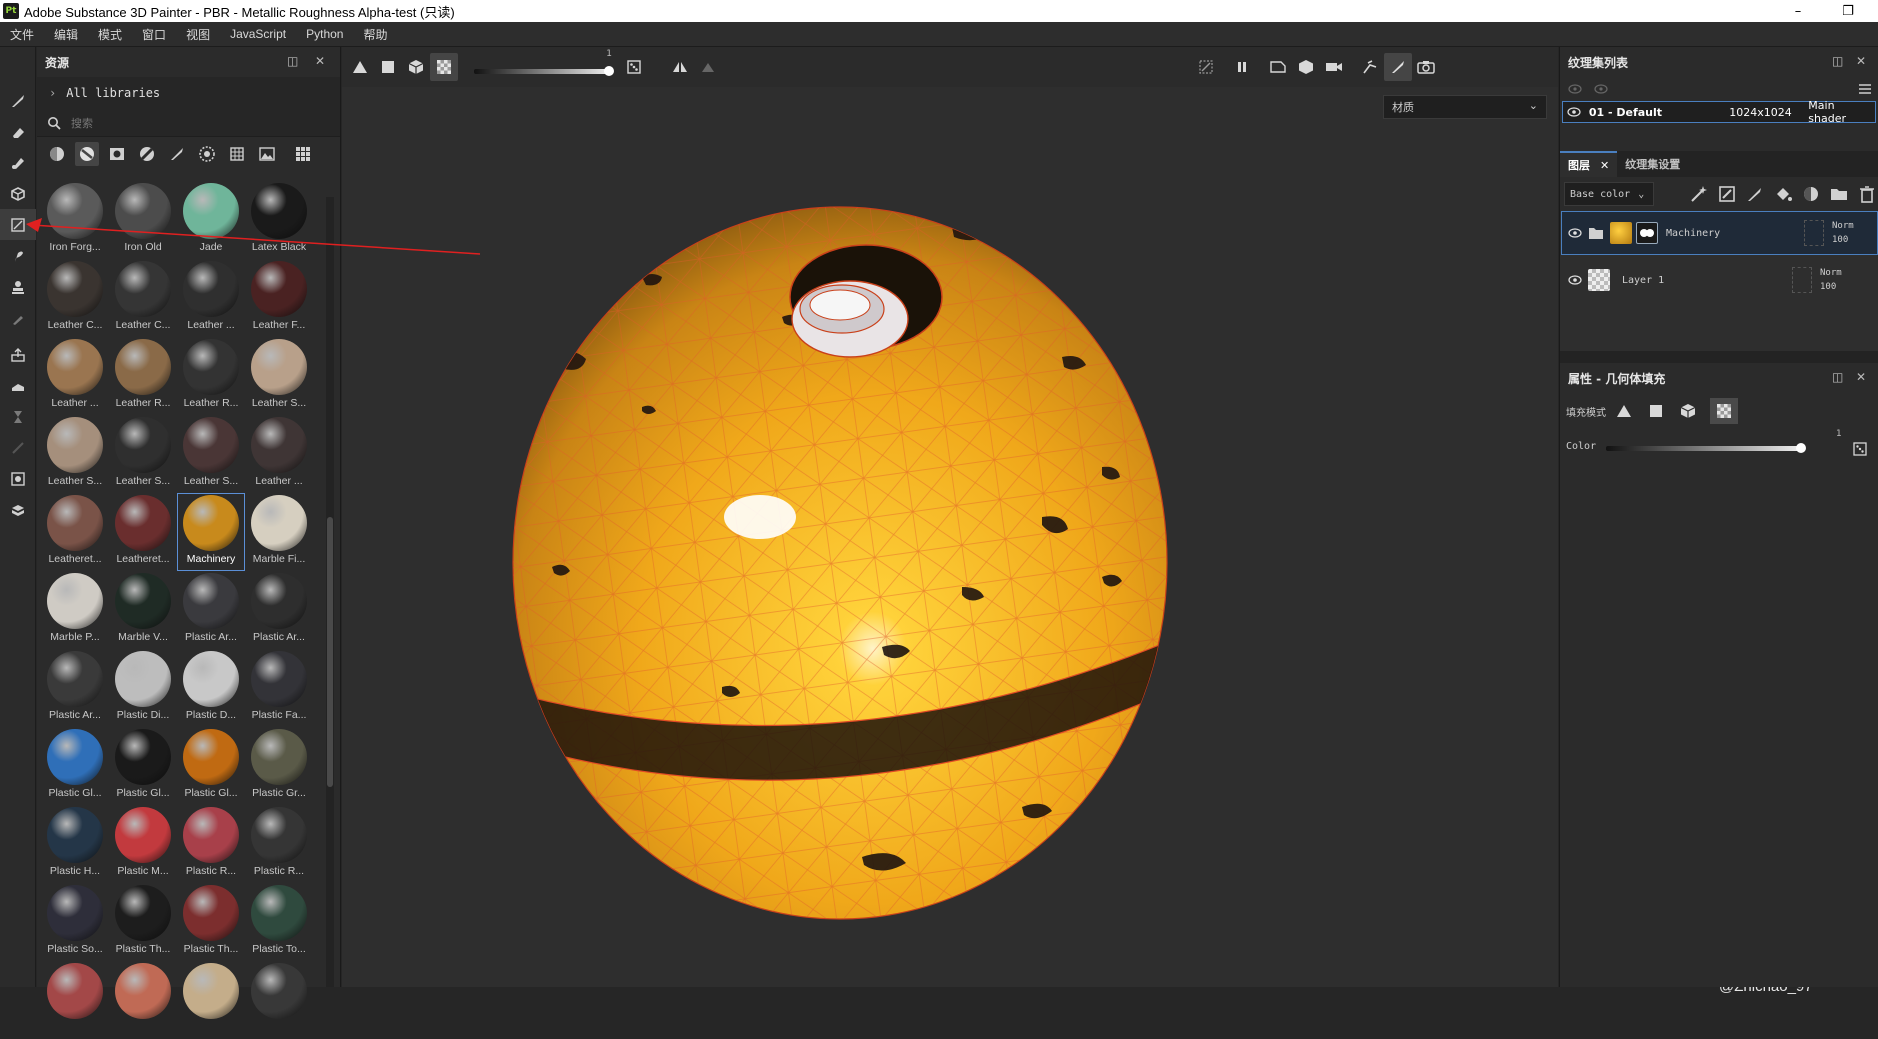  Describe the element at coordinates (18, 162) in the screenshot. I see `projection-tool` at that location.